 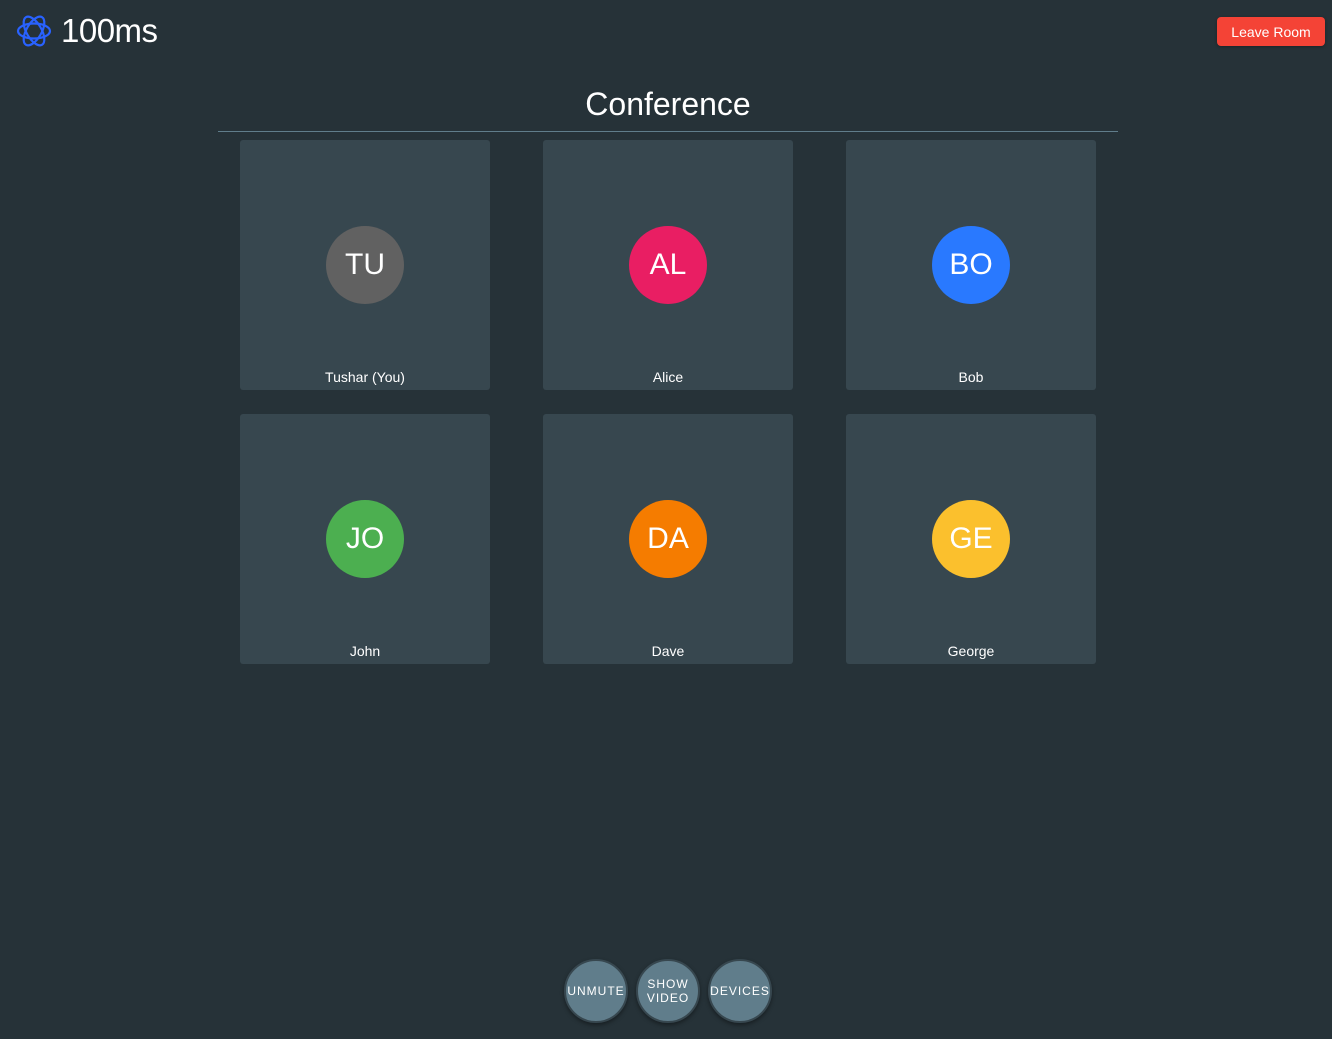 I want to click on peer-avatar: DA, so click(x=668, y=539).